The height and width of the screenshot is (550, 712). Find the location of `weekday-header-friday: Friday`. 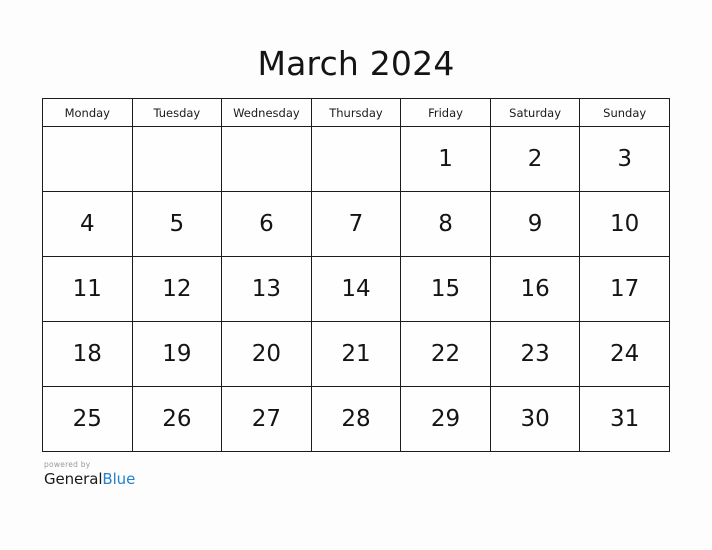

weekday-header-friday: Friday is located at coordinates (445, 112).